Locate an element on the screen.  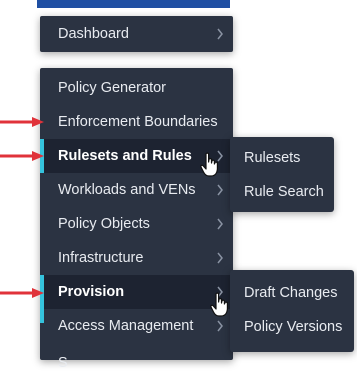
dashboard-menu: Dashboard is located at coordinates (136, 34).